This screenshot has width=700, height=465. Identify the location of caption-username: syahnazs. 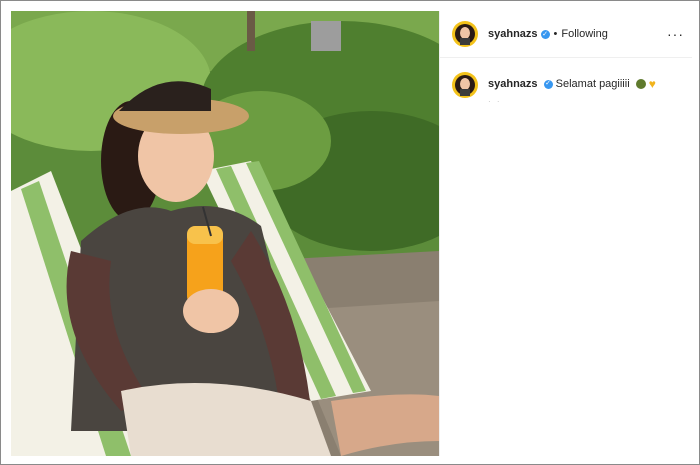
(513, 84).